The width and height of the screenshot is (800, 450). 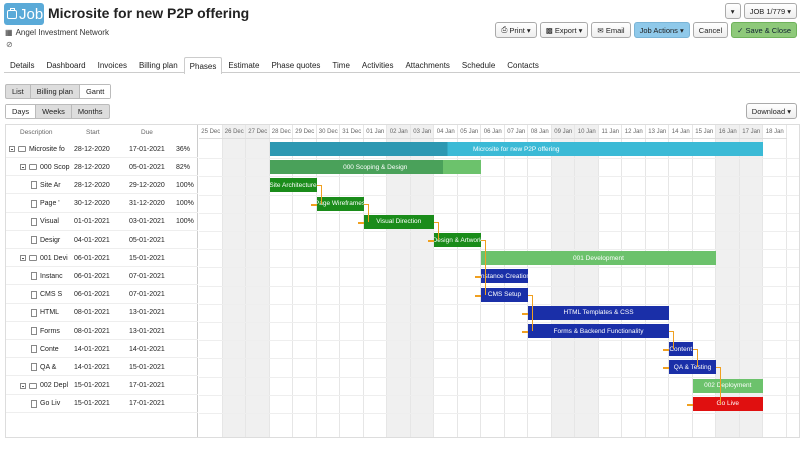 What do you see at coordinates (50, 167) in the screenshot?
I see `description-cell: 000 Scop` at bounding box center [50, 167].